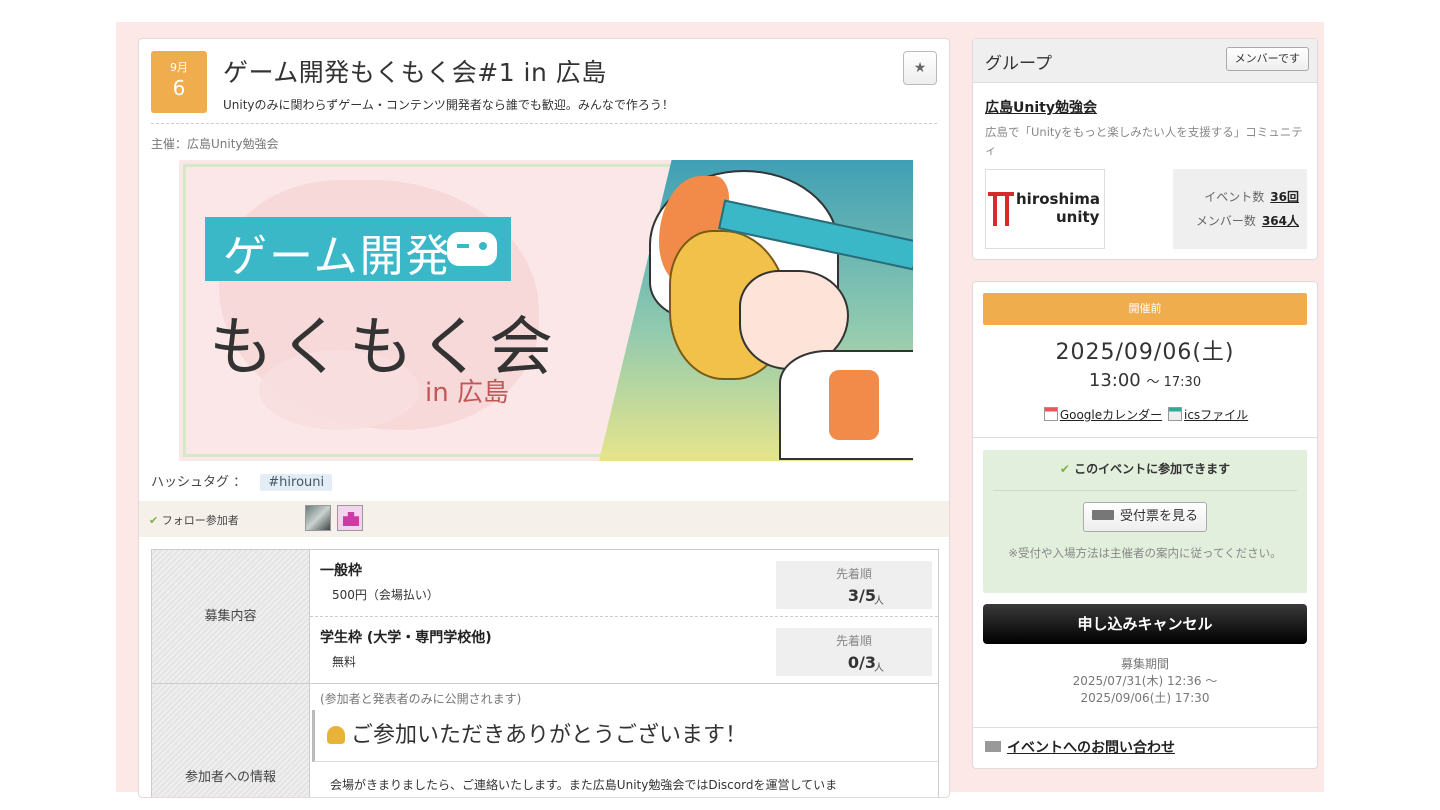  What do you see at coordinates (385, 595) in the screenshot?
I see `ticket-price: 500円（会場払い）` at bounding box center [385, 595].